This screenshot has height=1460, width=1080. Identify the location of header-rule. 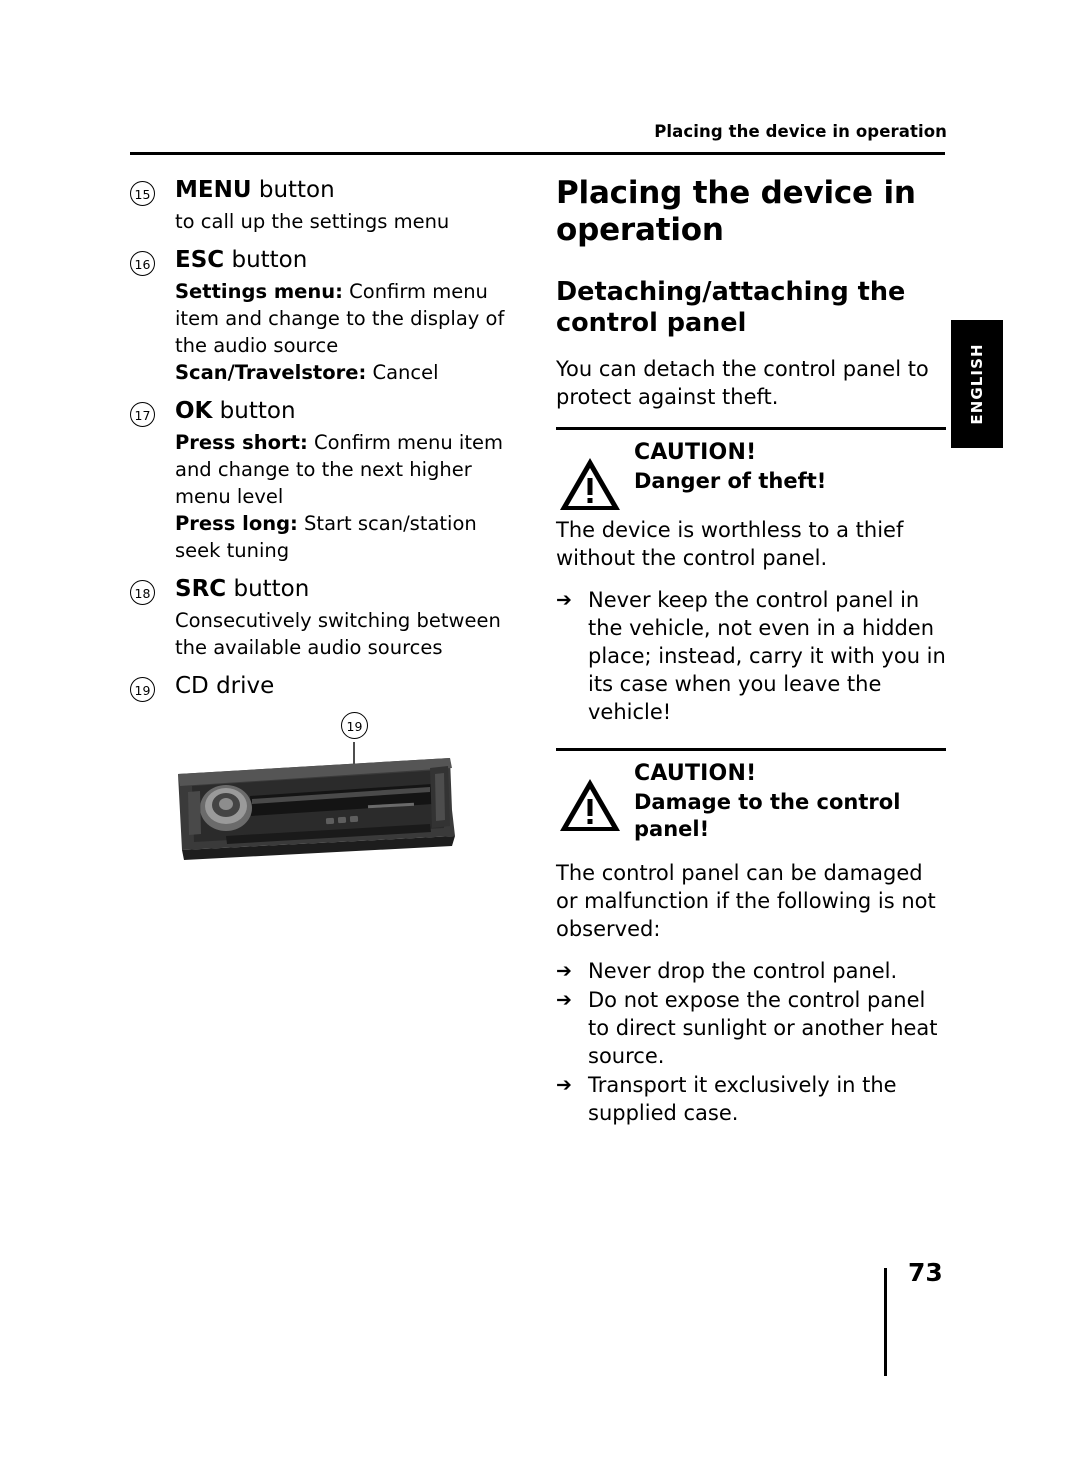
(537, 153).